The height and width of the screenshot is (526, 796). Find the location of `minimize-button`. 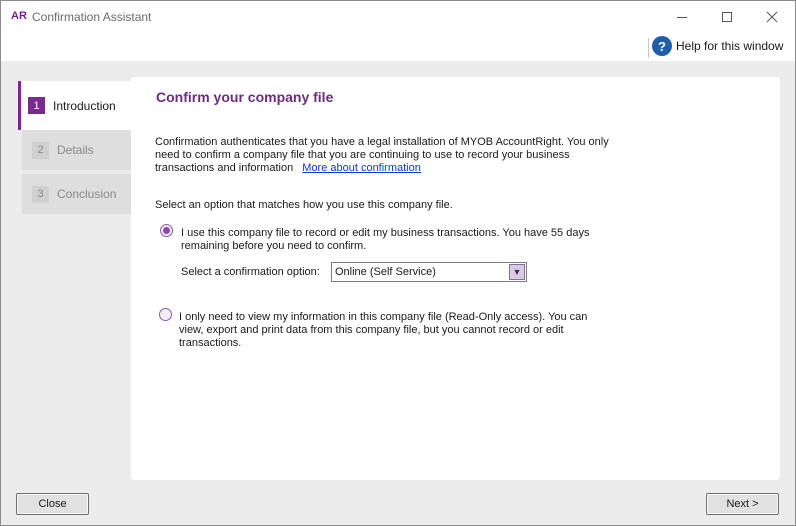

minimize-button is located at coordinates (682, 17).